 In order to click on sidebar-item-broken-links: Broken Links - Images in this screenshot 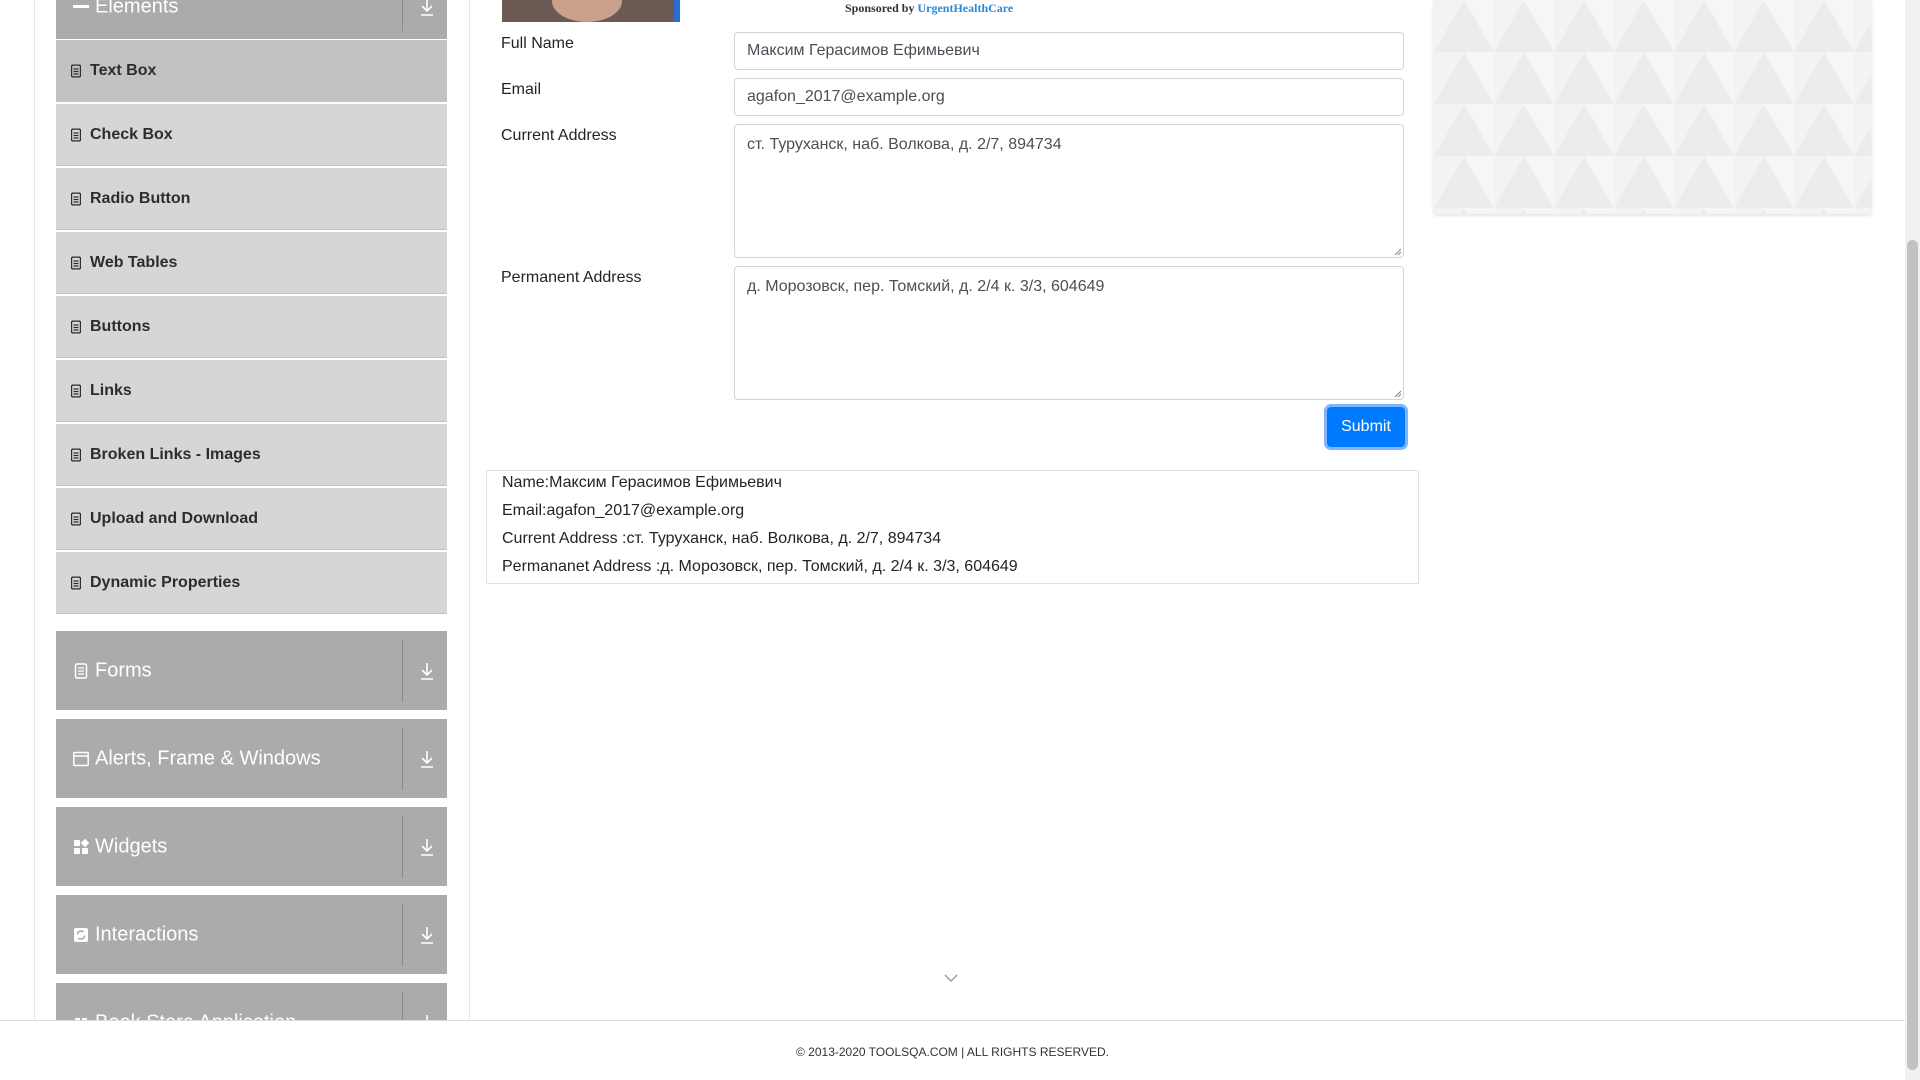, I will do `click(251, 455)`.